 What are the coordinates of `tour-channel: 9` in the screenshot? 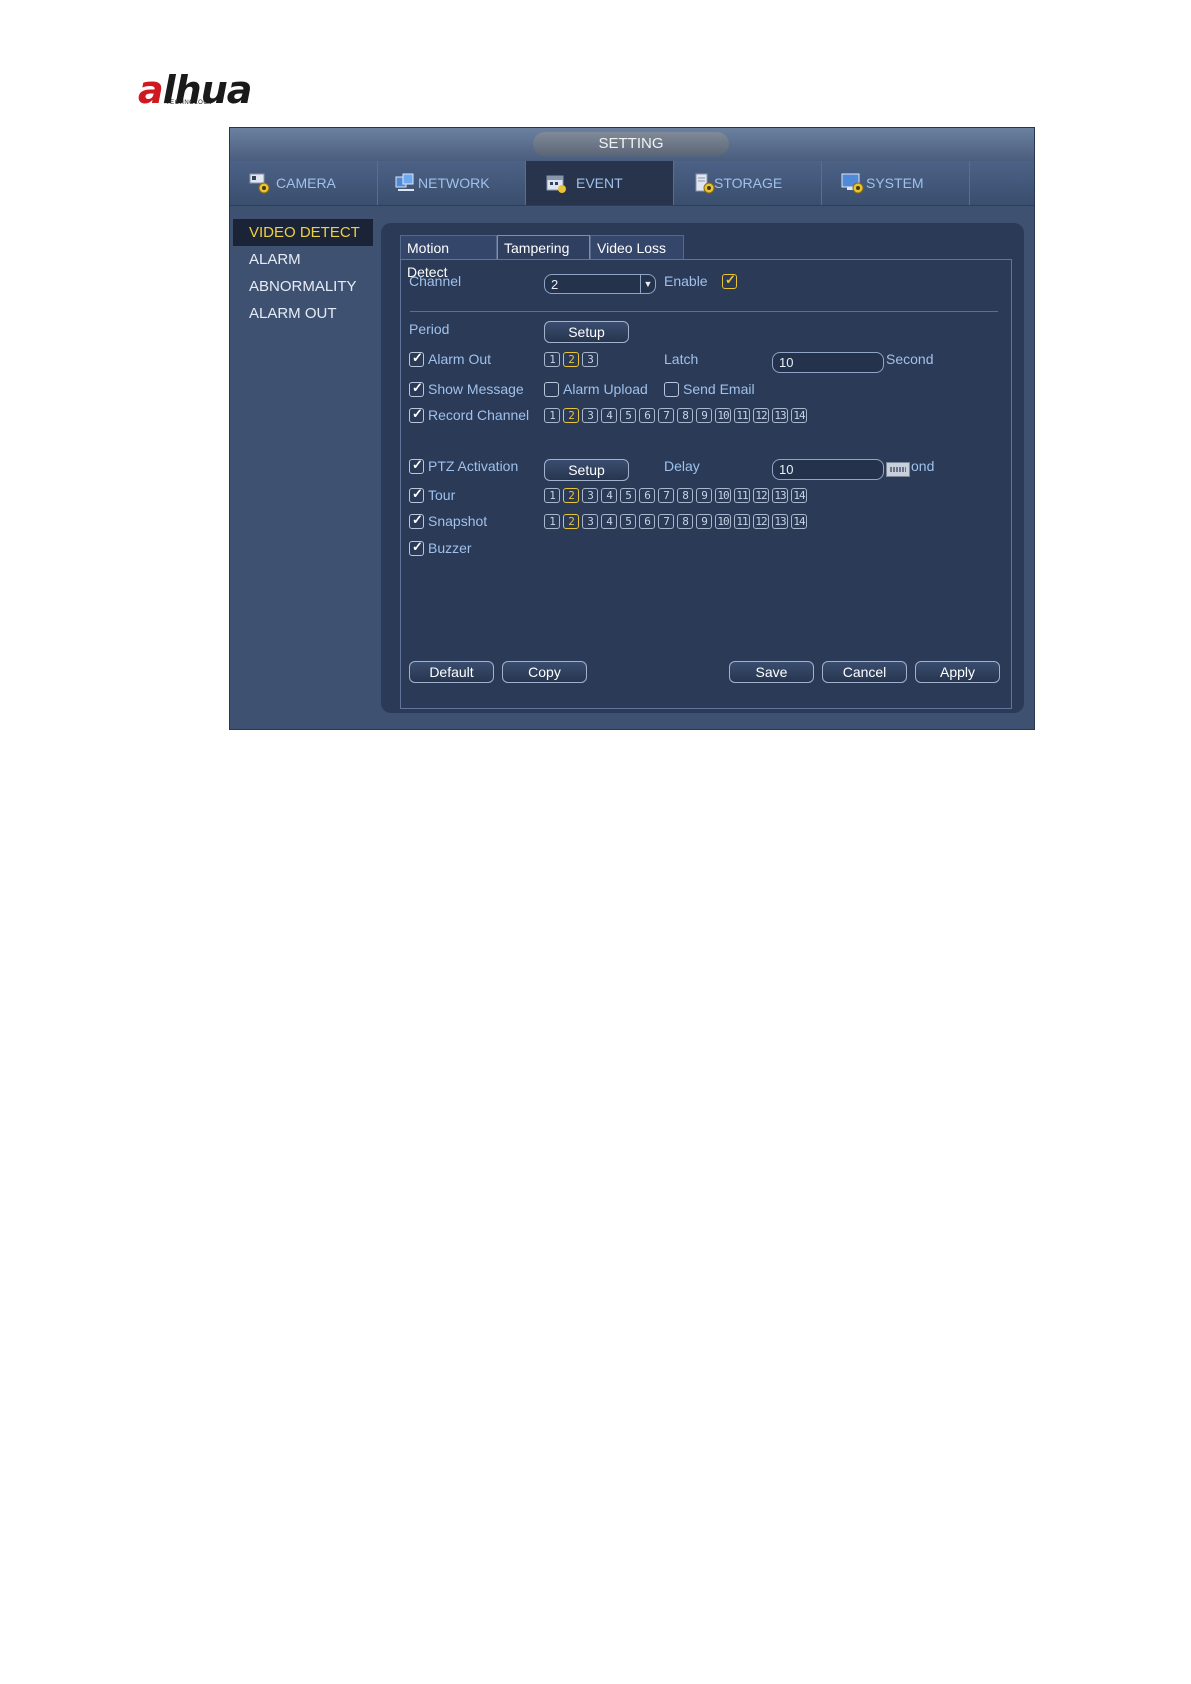 It's located at (704, 495).